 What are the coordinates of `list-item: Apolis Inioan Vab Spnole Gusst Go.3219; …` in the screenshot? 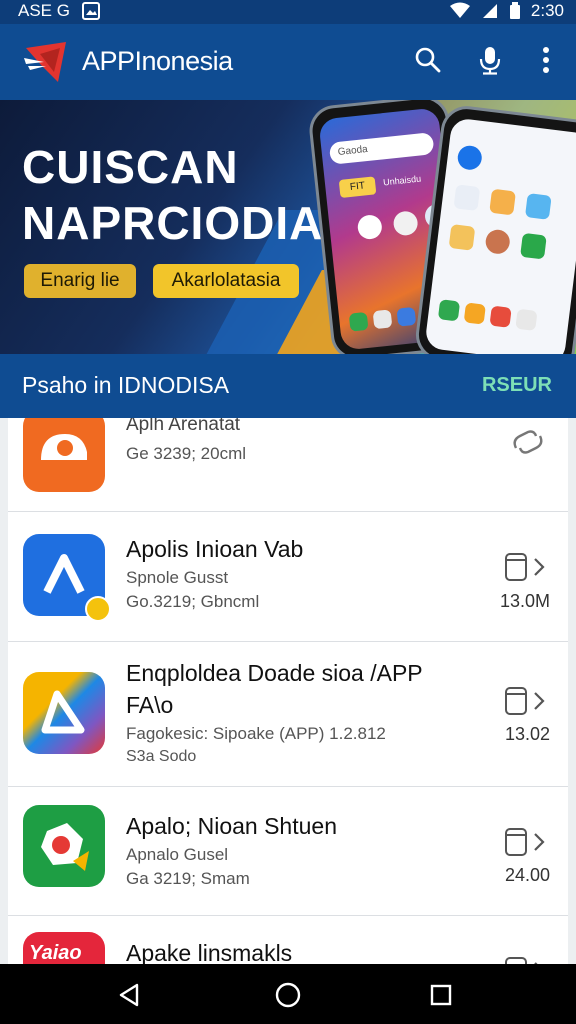 It's located at (288, 577).